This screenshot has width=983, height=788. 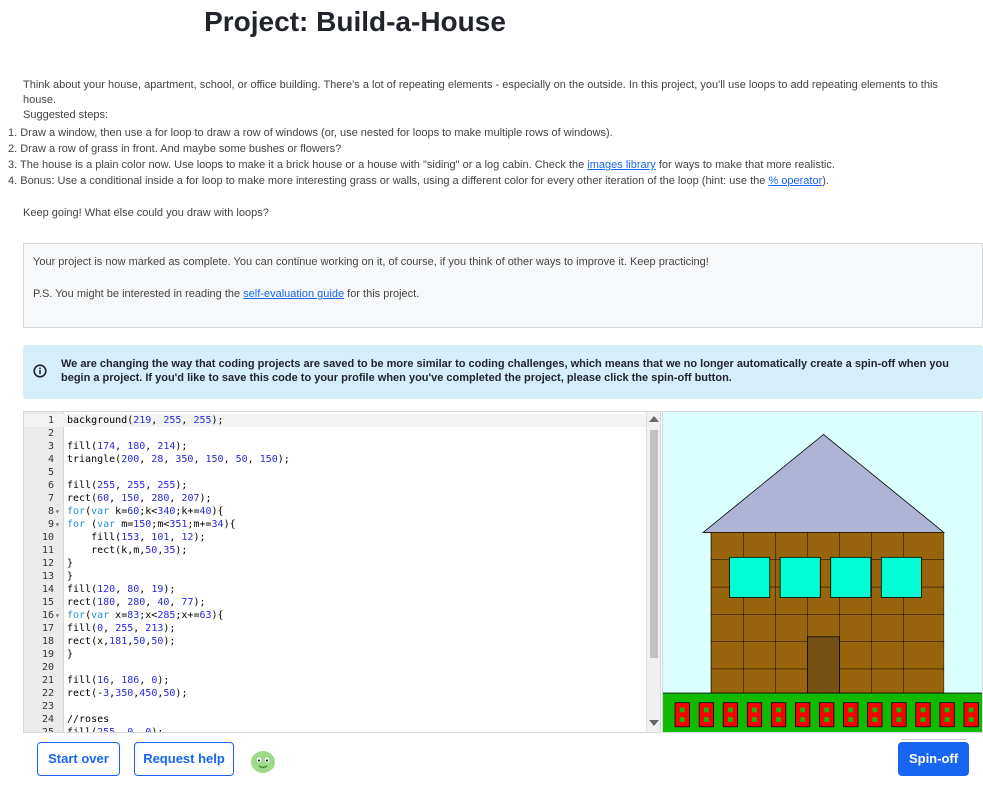 I want to click on line-number: 25, so click(x=47, y=730).